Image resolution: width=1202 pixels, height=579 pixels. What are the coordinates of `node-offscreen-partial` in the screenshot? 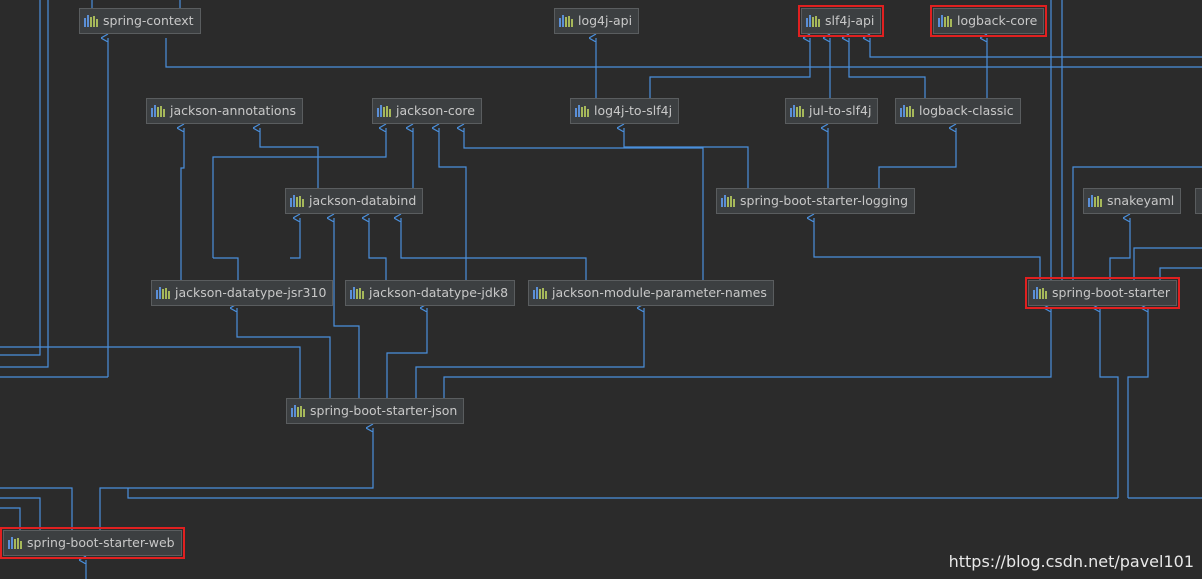 It's located at (1198, 201).